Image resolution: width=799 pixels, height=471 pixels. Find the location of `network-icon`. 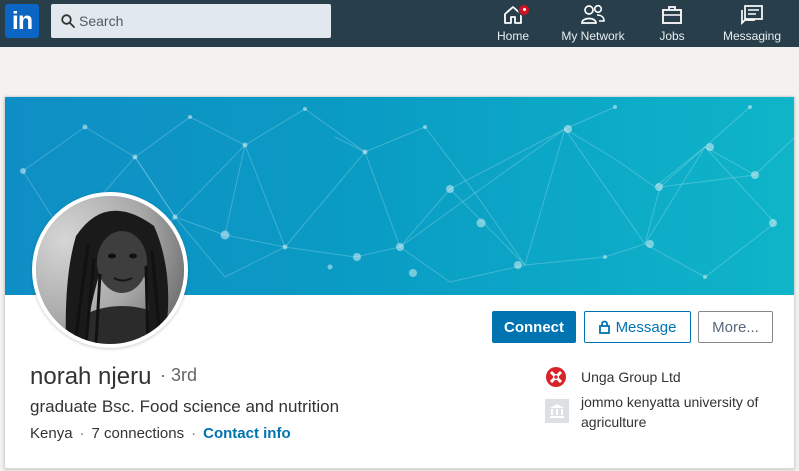

network-icon is located at coordinates (593, 14).